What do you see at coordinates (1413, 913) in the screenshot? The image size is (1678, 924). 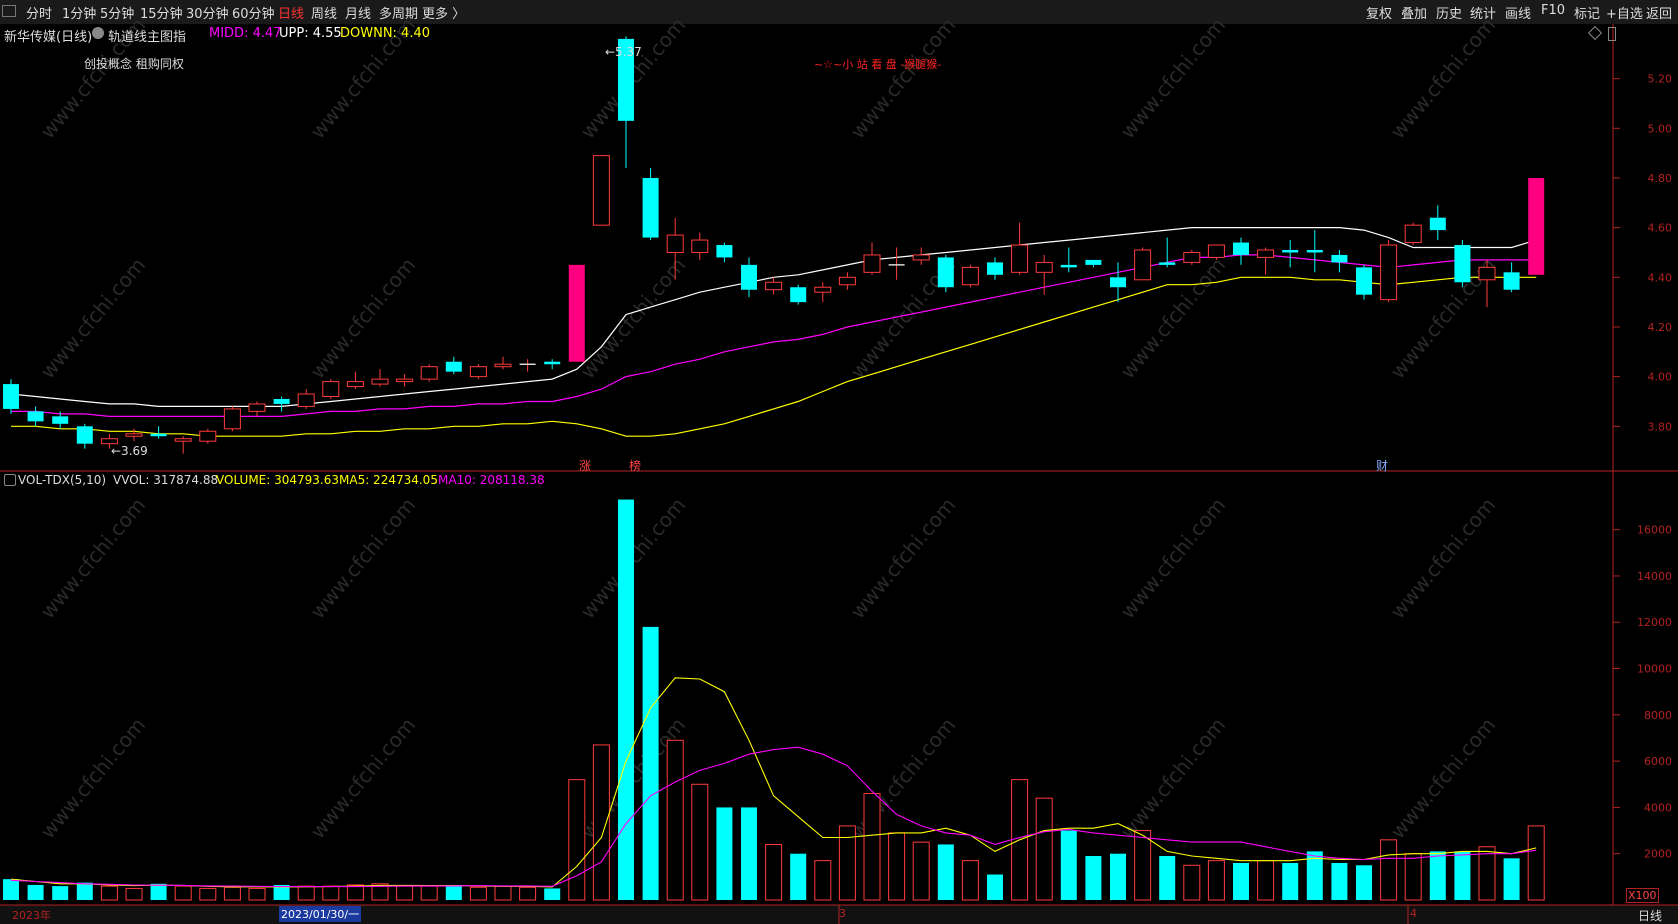 I see `date-label-april: 4` at bounding box center [1413, 913].